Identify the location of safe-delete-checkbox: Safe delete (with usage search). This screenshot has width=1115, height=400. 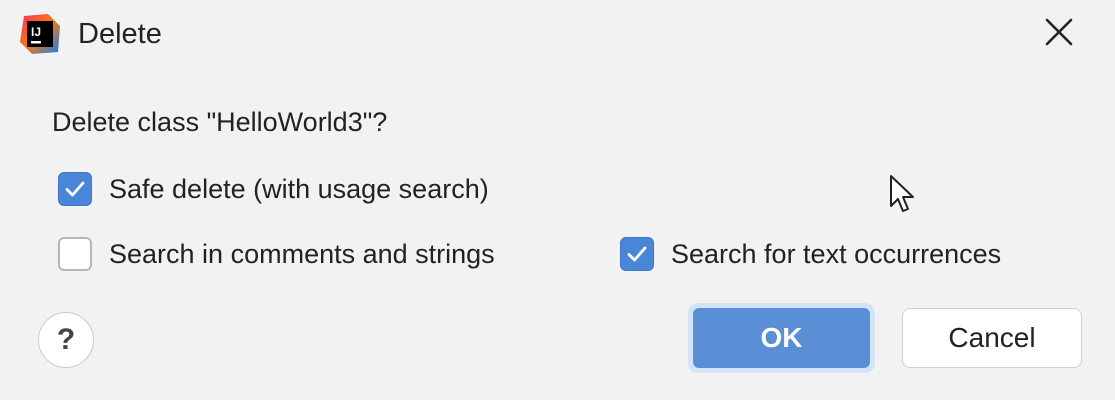
(273, 189).